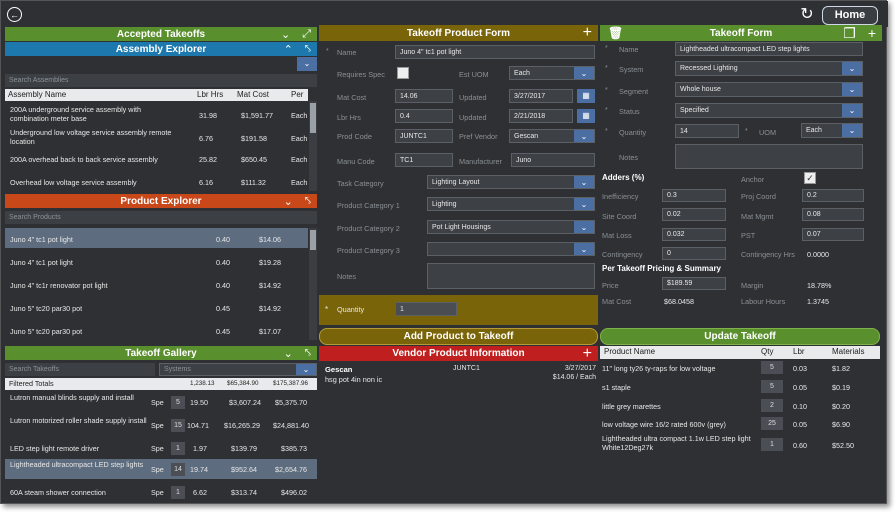 The width and height of the screenshot is (895, 512). What do you see at coordinates (740, 406) in the screenshot?
I see `table-row: little grey marettes 2 0.10 $0.20` at bounding box center [740, 406].